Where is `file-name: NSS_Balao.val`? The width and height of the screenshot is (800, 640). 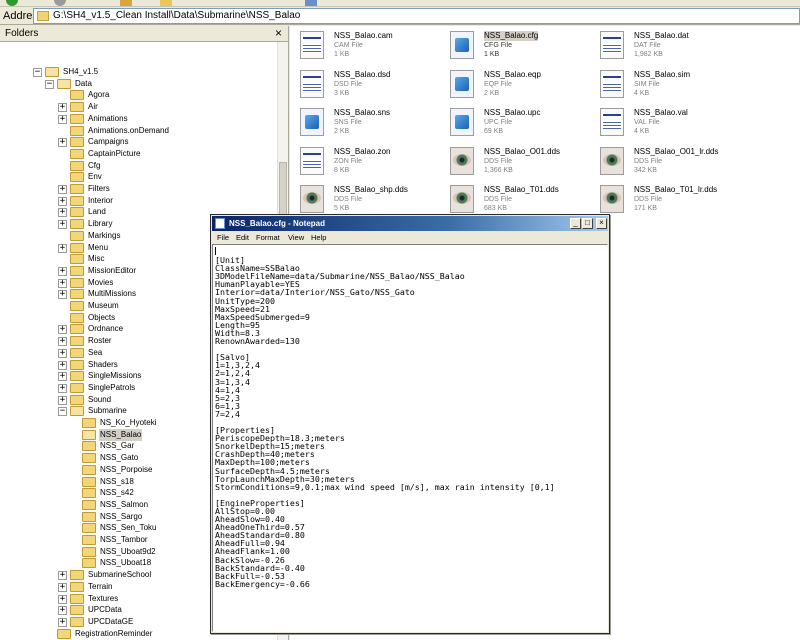 file-name: NSS_Balao.val is located at coordinates (661, 112).